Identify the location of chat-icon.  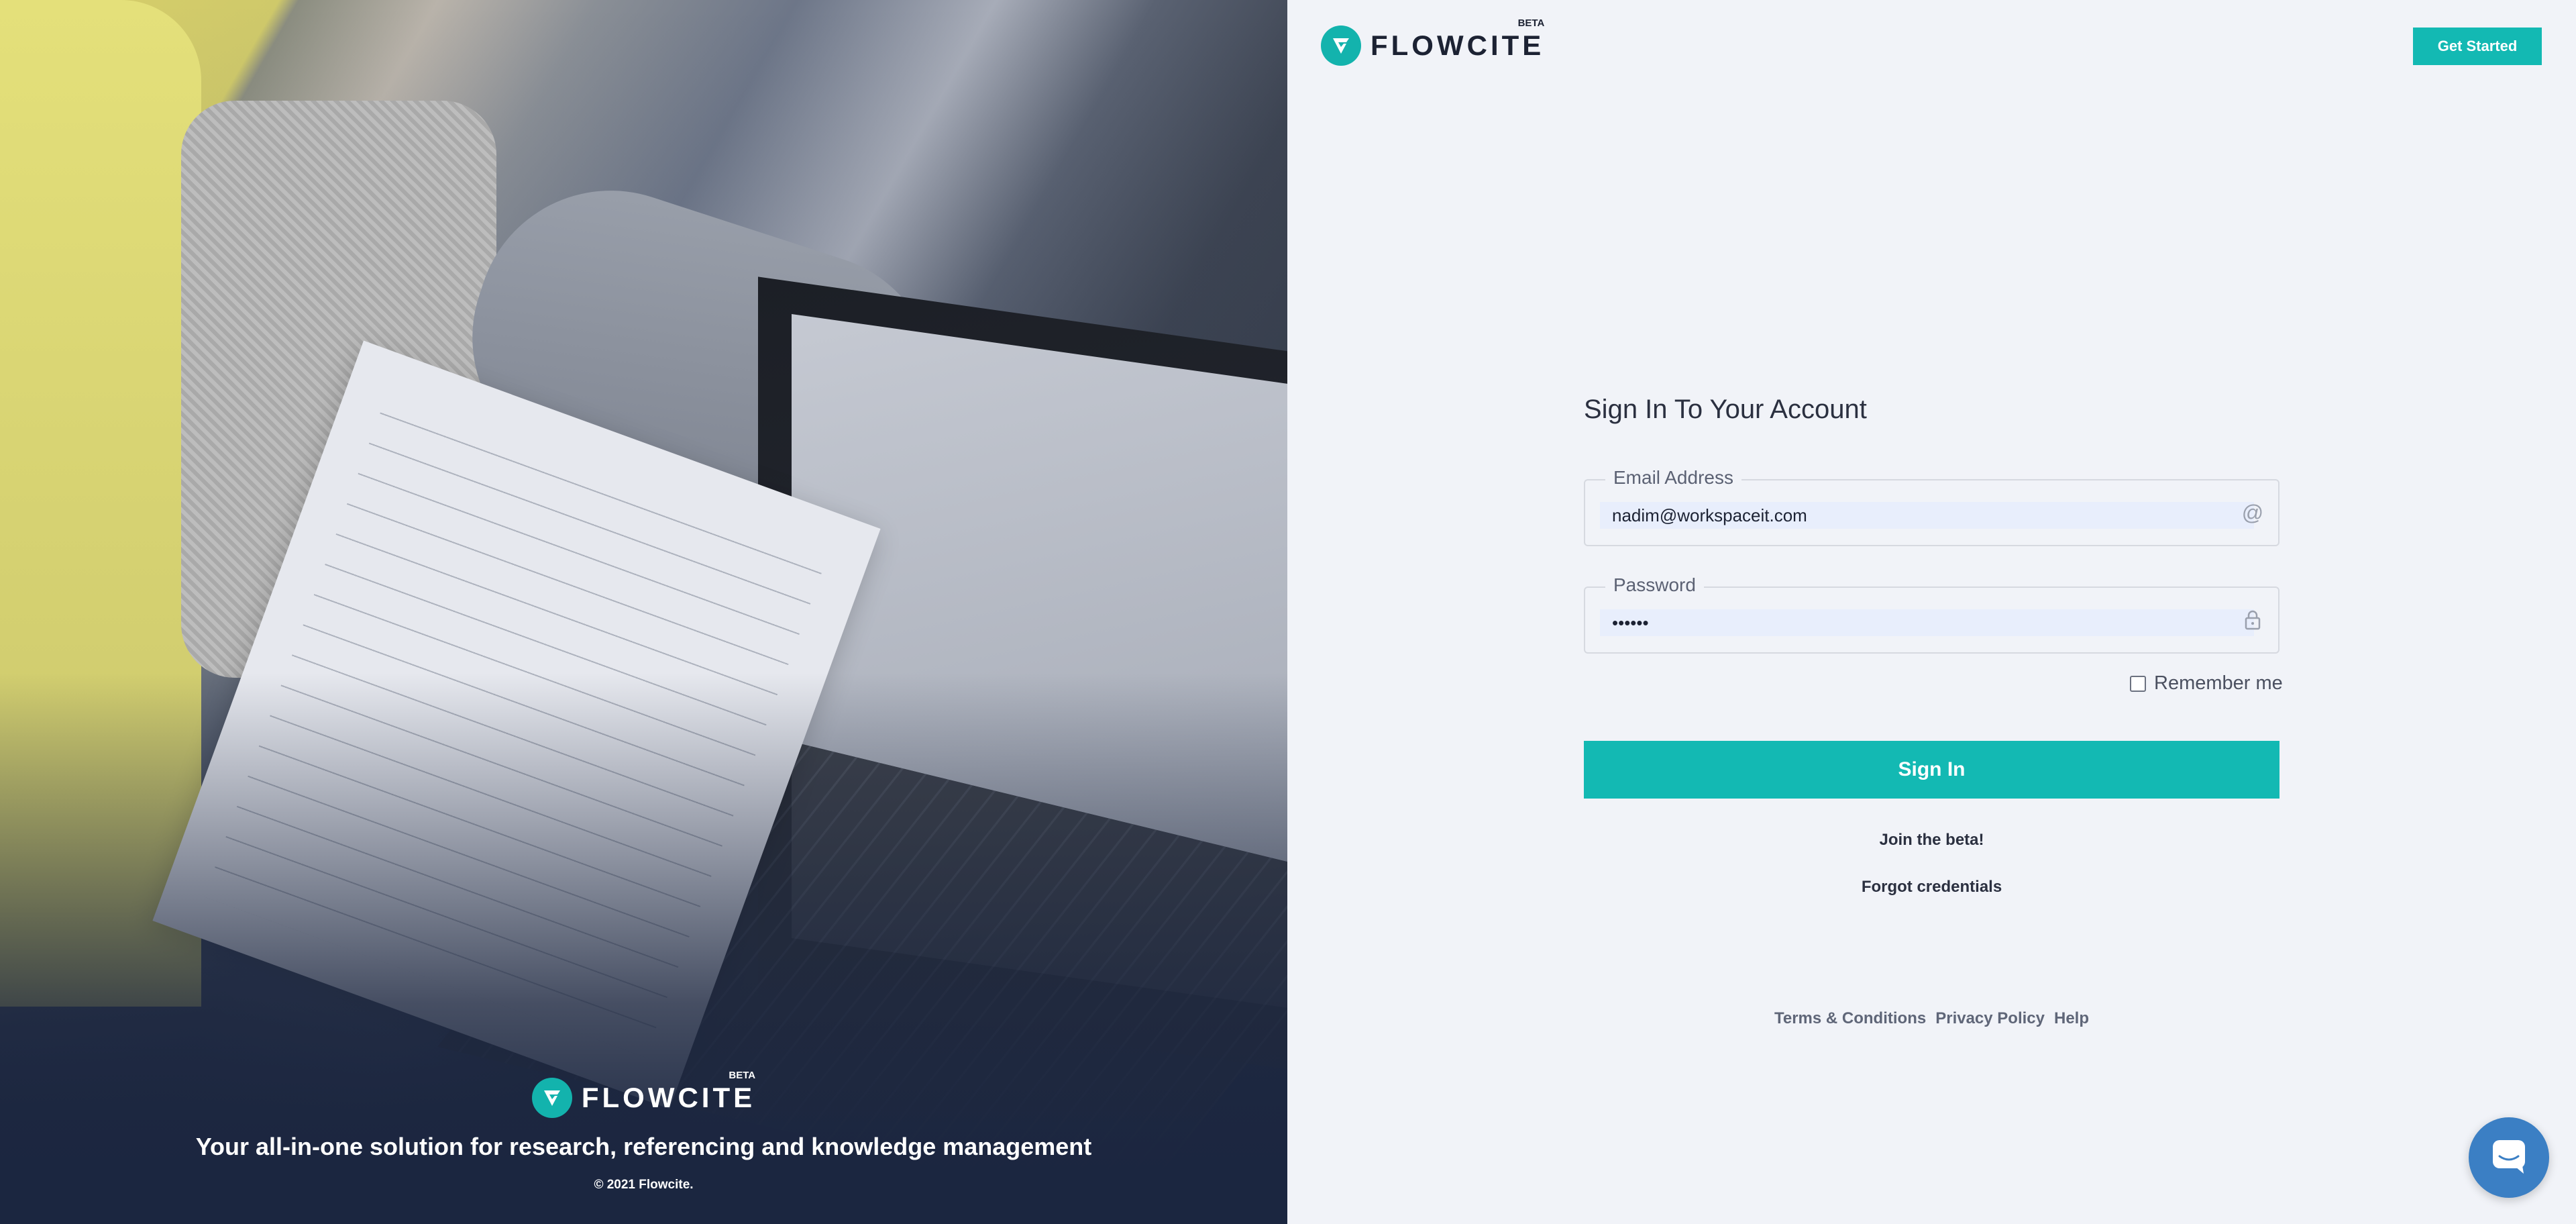
(2509, 1158).